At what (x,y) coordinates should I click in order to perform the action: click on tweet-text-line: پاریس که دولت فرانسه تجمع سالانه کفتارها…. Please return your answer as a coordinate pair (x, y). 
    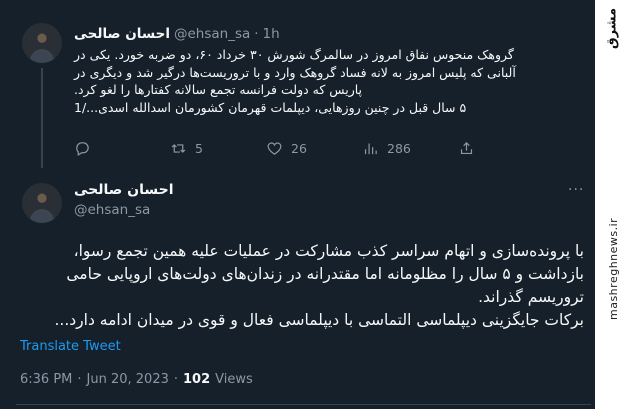
    Looking at the image, I should click on (218, 89).